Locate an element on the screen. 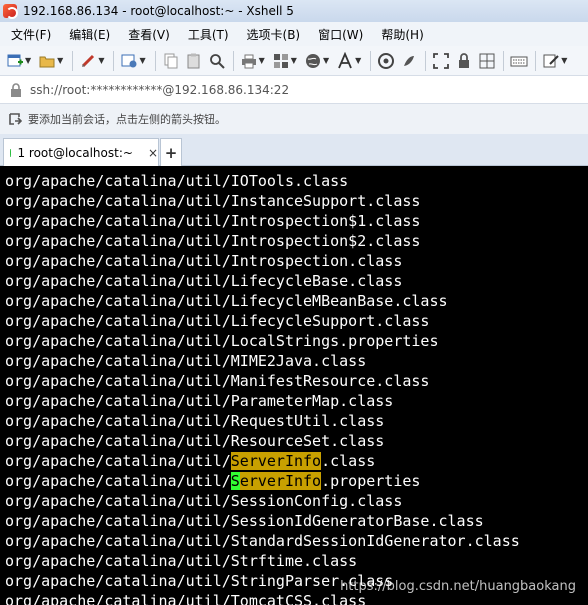 Image resolution: width=588 pixels, height=605 pixels. terminal-line-text: org/apache/catalina/util/IOTools.class is located at coordinates (177, 181).